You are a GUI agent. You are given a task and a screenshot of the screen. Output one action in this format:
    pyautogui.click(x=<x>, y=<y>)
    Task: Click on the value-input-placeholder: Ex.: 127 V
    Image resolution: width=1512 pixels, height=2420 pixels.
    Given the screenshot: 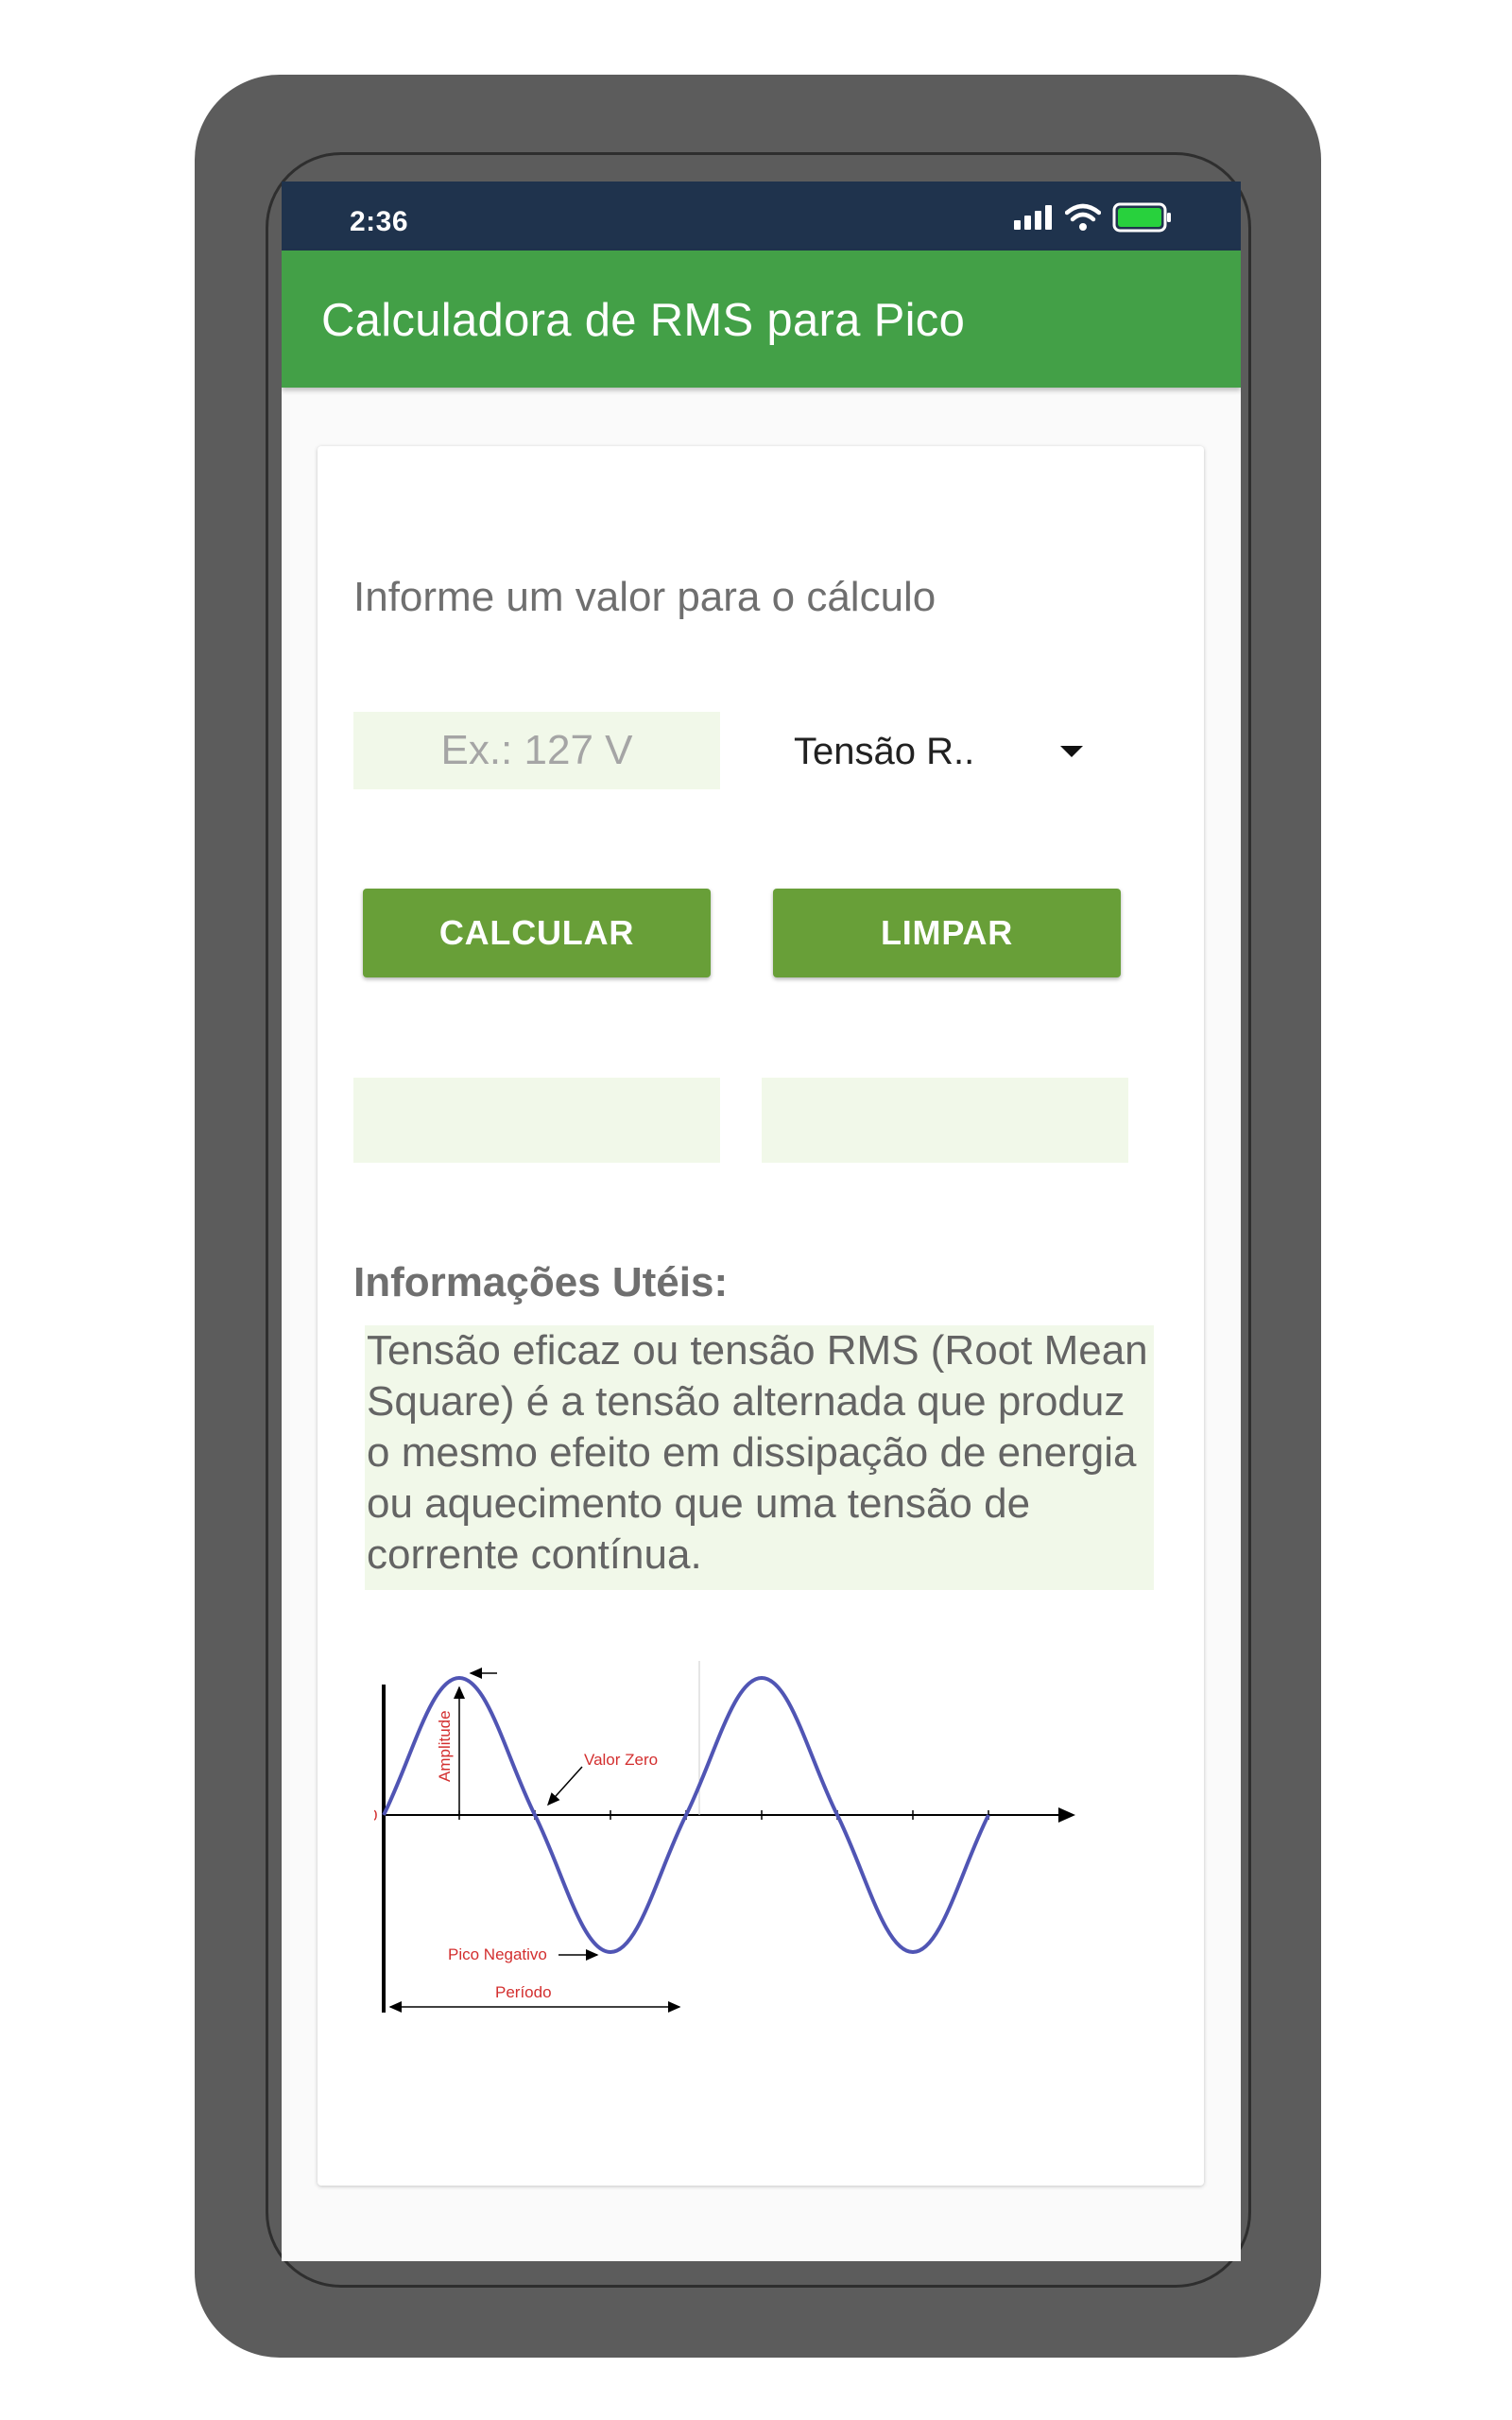 What is the action you would take?
    pyautogui.click(x=536, y=750)
    